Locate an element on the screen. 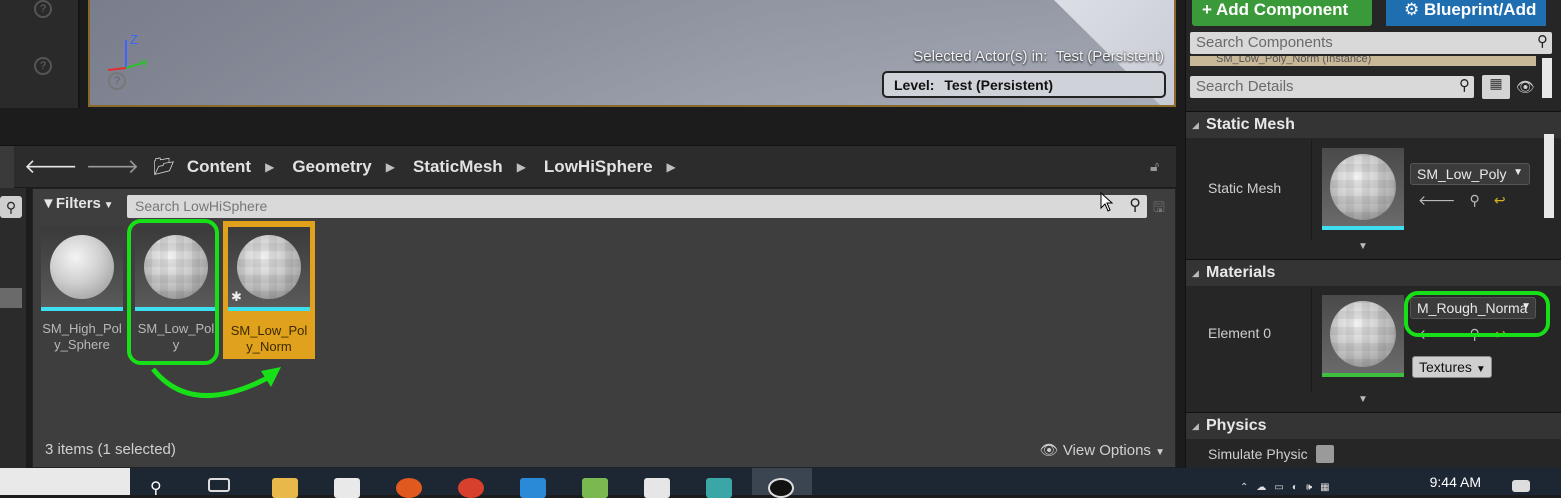 The image size is (1561, 498). material-thumbnail is located at coordinates (1363, 336).